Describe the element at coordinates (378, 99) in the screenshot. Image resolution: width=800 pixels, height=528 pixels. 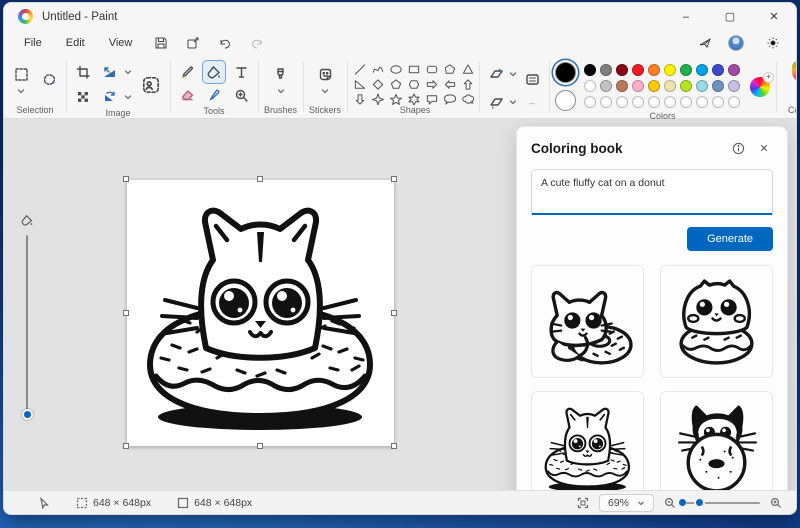
I see `shape-star-four-icon` at that location.